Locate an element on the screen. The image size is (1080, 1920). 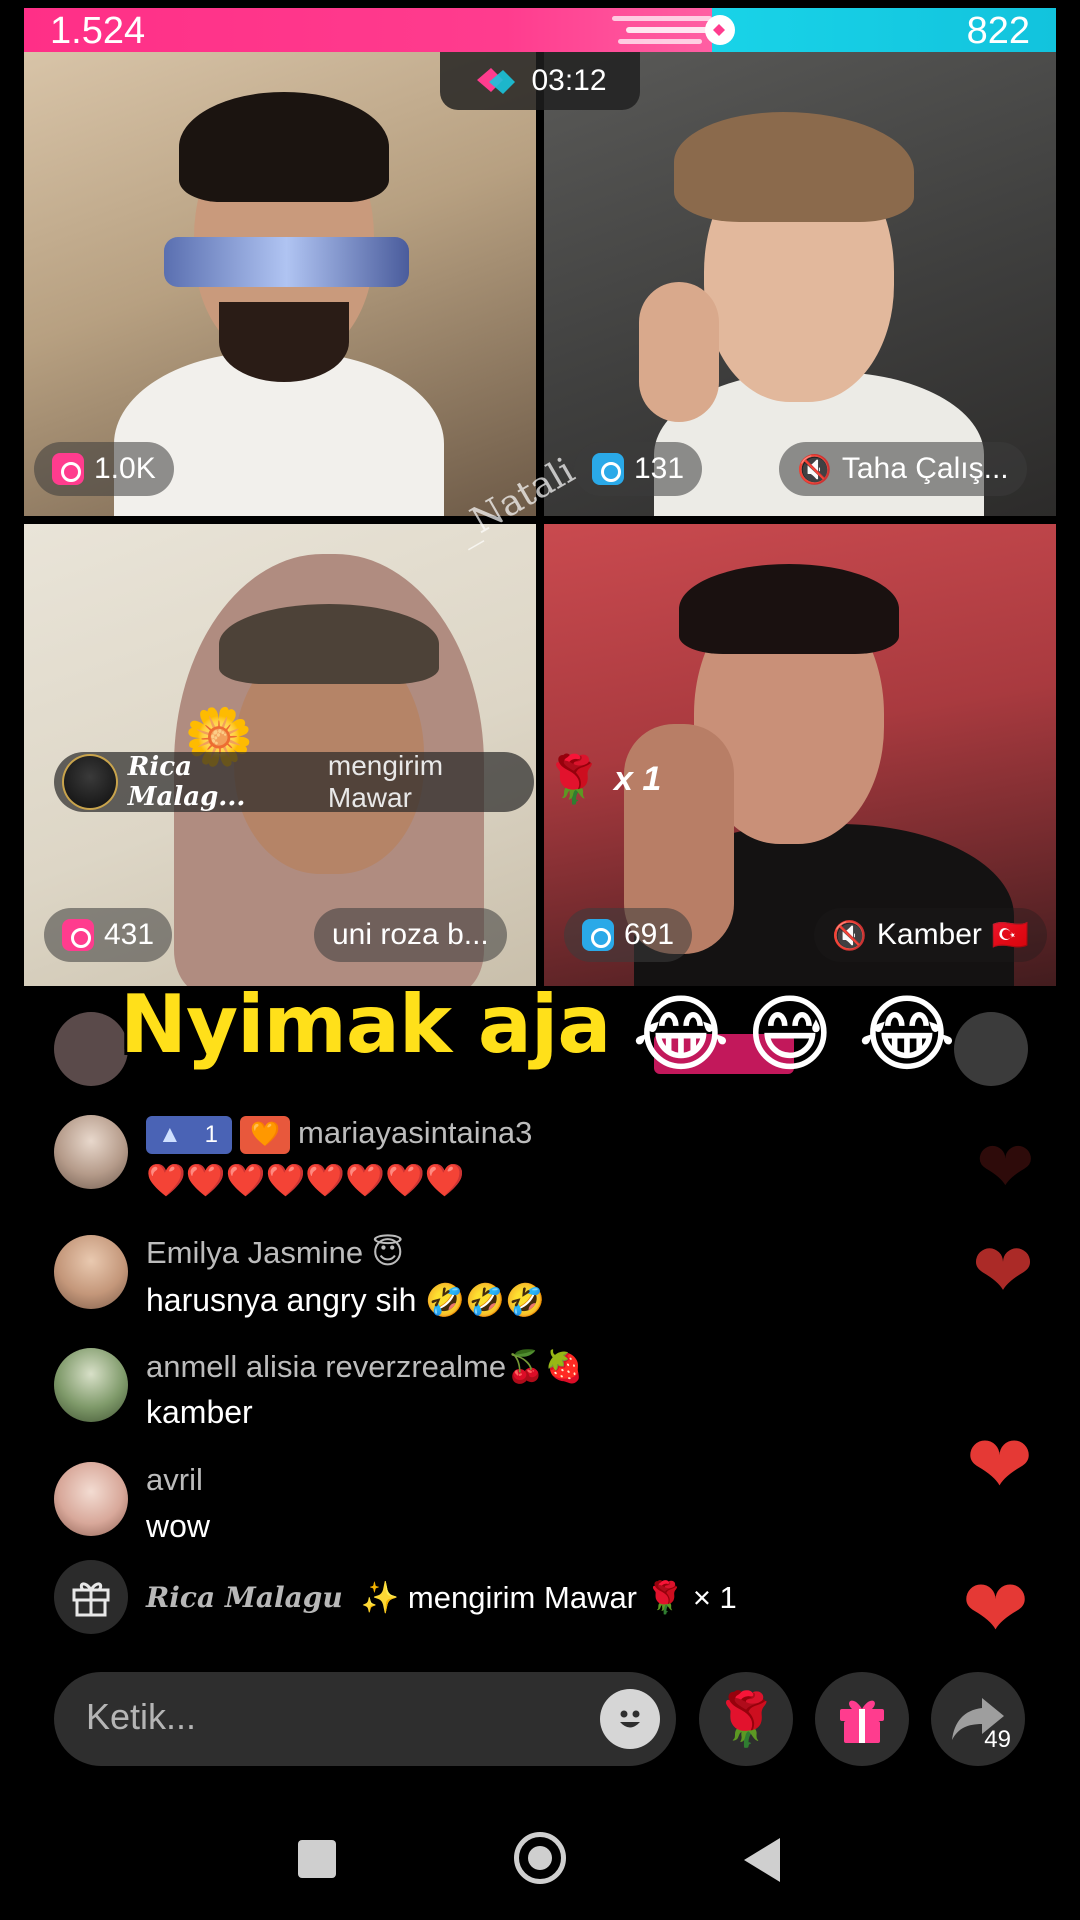
host-4-name: Kamber is located at coordinates (929, 934).